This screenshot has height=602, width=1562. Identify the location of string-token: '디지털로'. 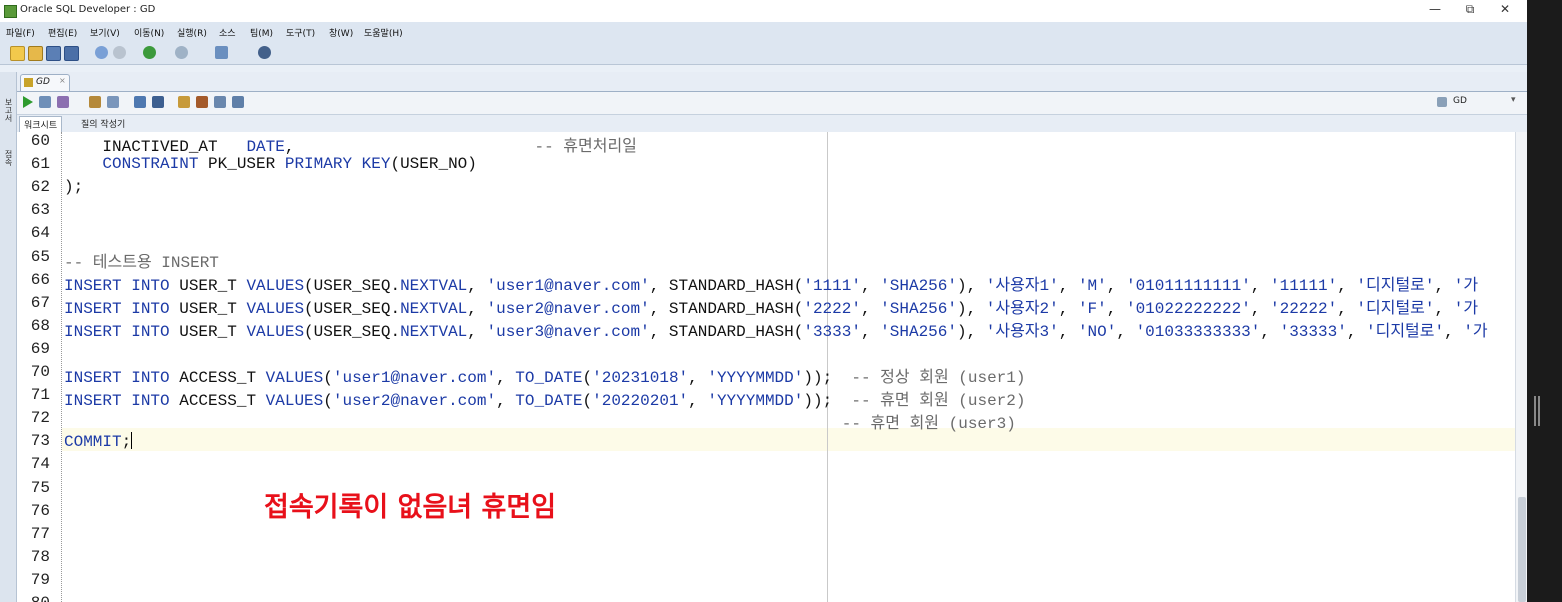
(1395, 285).